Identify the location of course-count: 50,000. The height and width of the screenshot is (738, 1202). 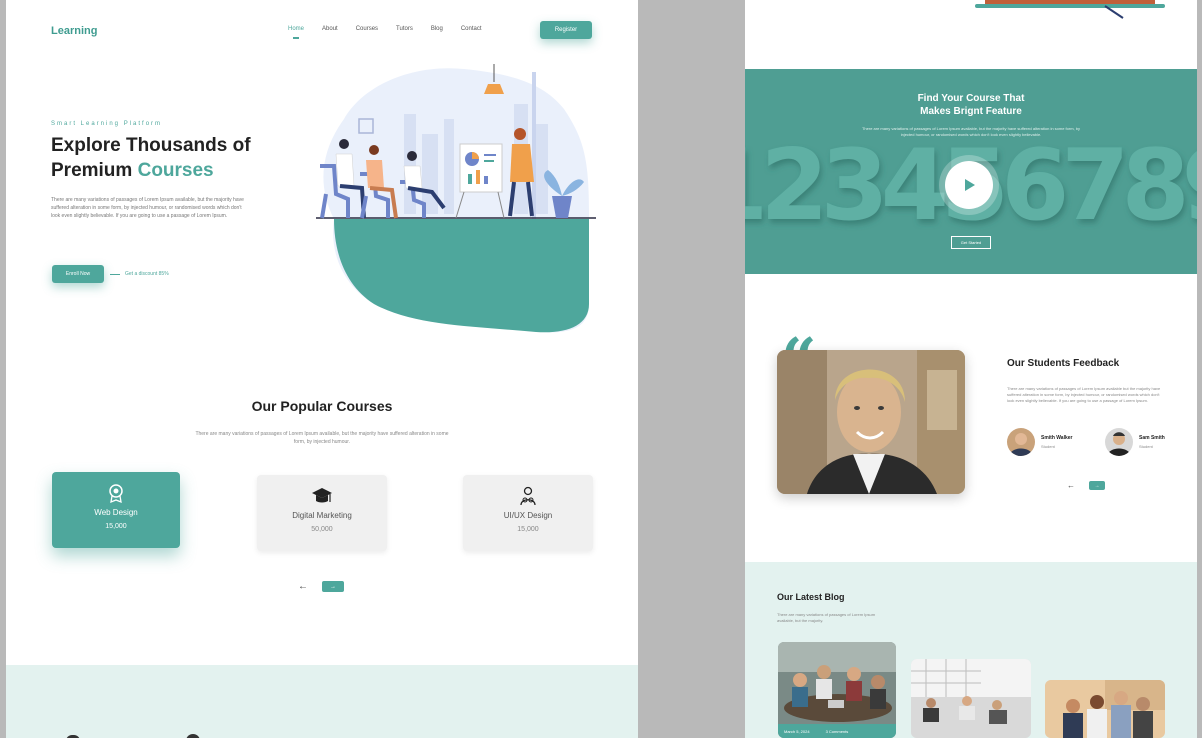
(322, 529).